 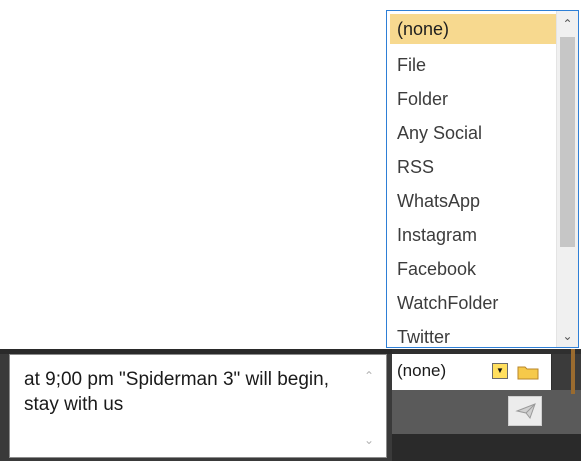 What do you see at coordinates (471, 133) in the screenshot?
I see `dropdown-item-any-social: Any Social` at bounding box center [471, 133].